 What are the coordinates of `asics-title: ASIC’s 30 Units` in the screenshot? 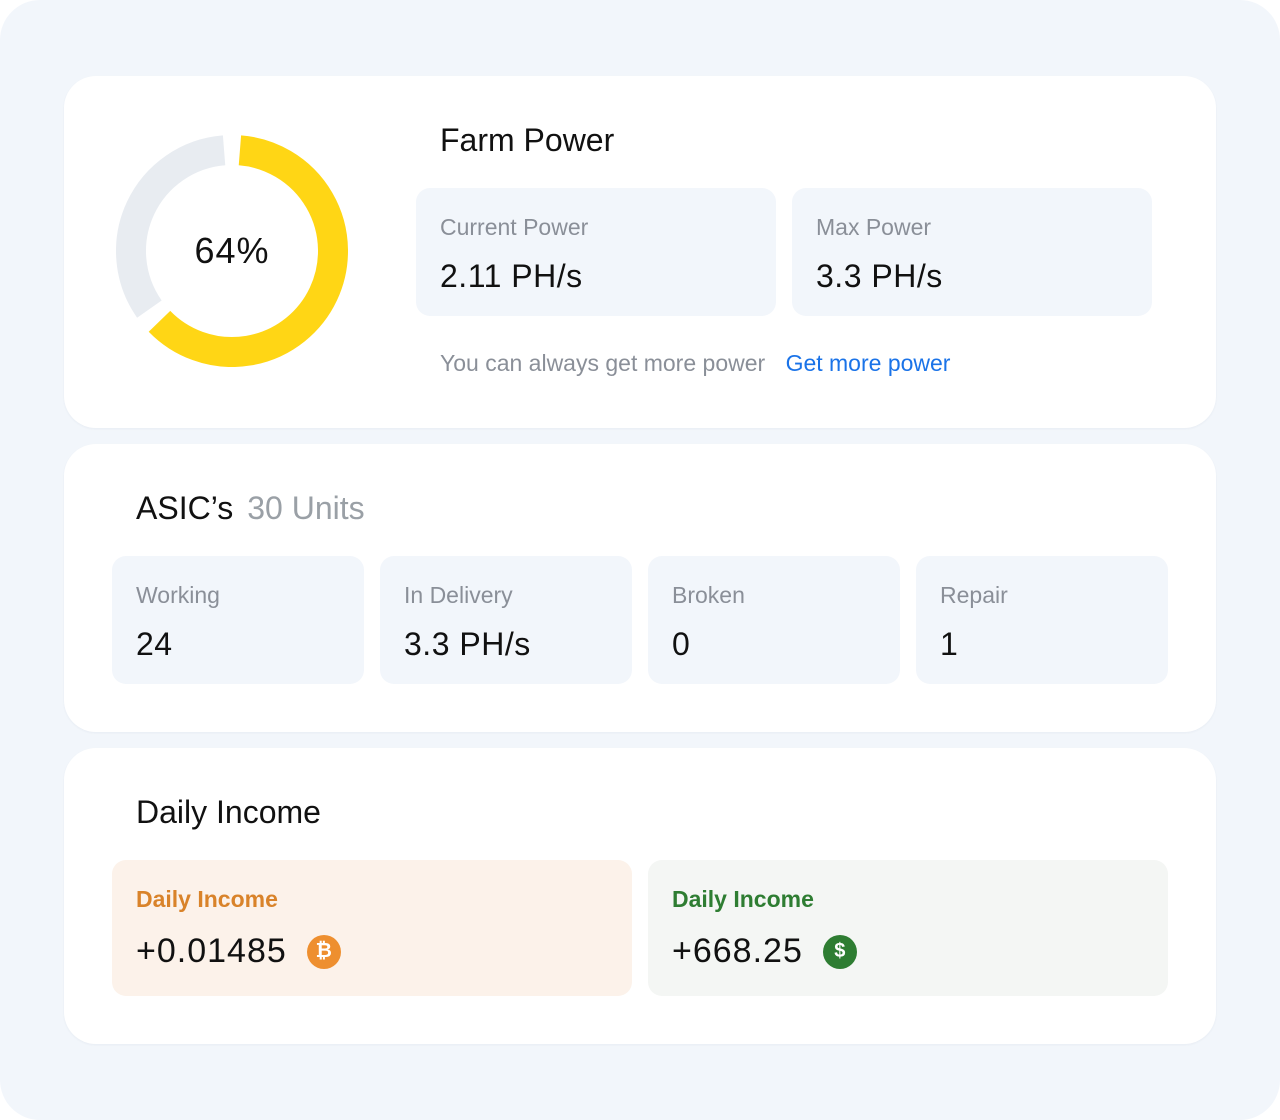 It's located at (250, 508).